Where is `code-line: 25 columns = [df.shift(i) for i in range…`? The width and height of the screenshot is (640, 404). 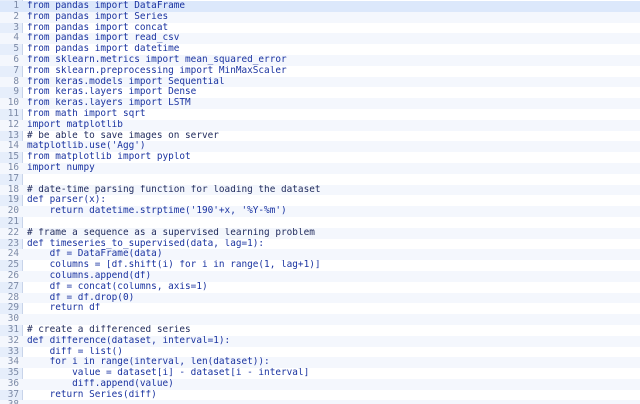
code-line: 25 columns = [df.shift(i) for i in range… is located at coordinates (320, 265).